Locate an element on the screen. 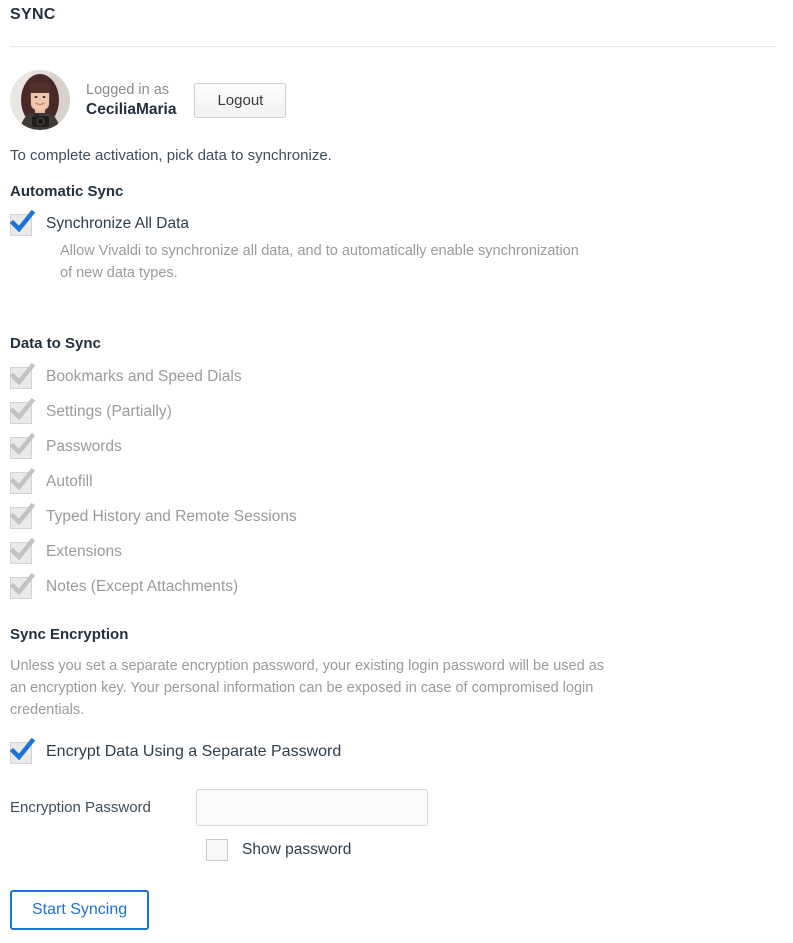 This screenshot has height=943, width=793. account-username: CeciliaMaria is located at coordinates (131, 109).